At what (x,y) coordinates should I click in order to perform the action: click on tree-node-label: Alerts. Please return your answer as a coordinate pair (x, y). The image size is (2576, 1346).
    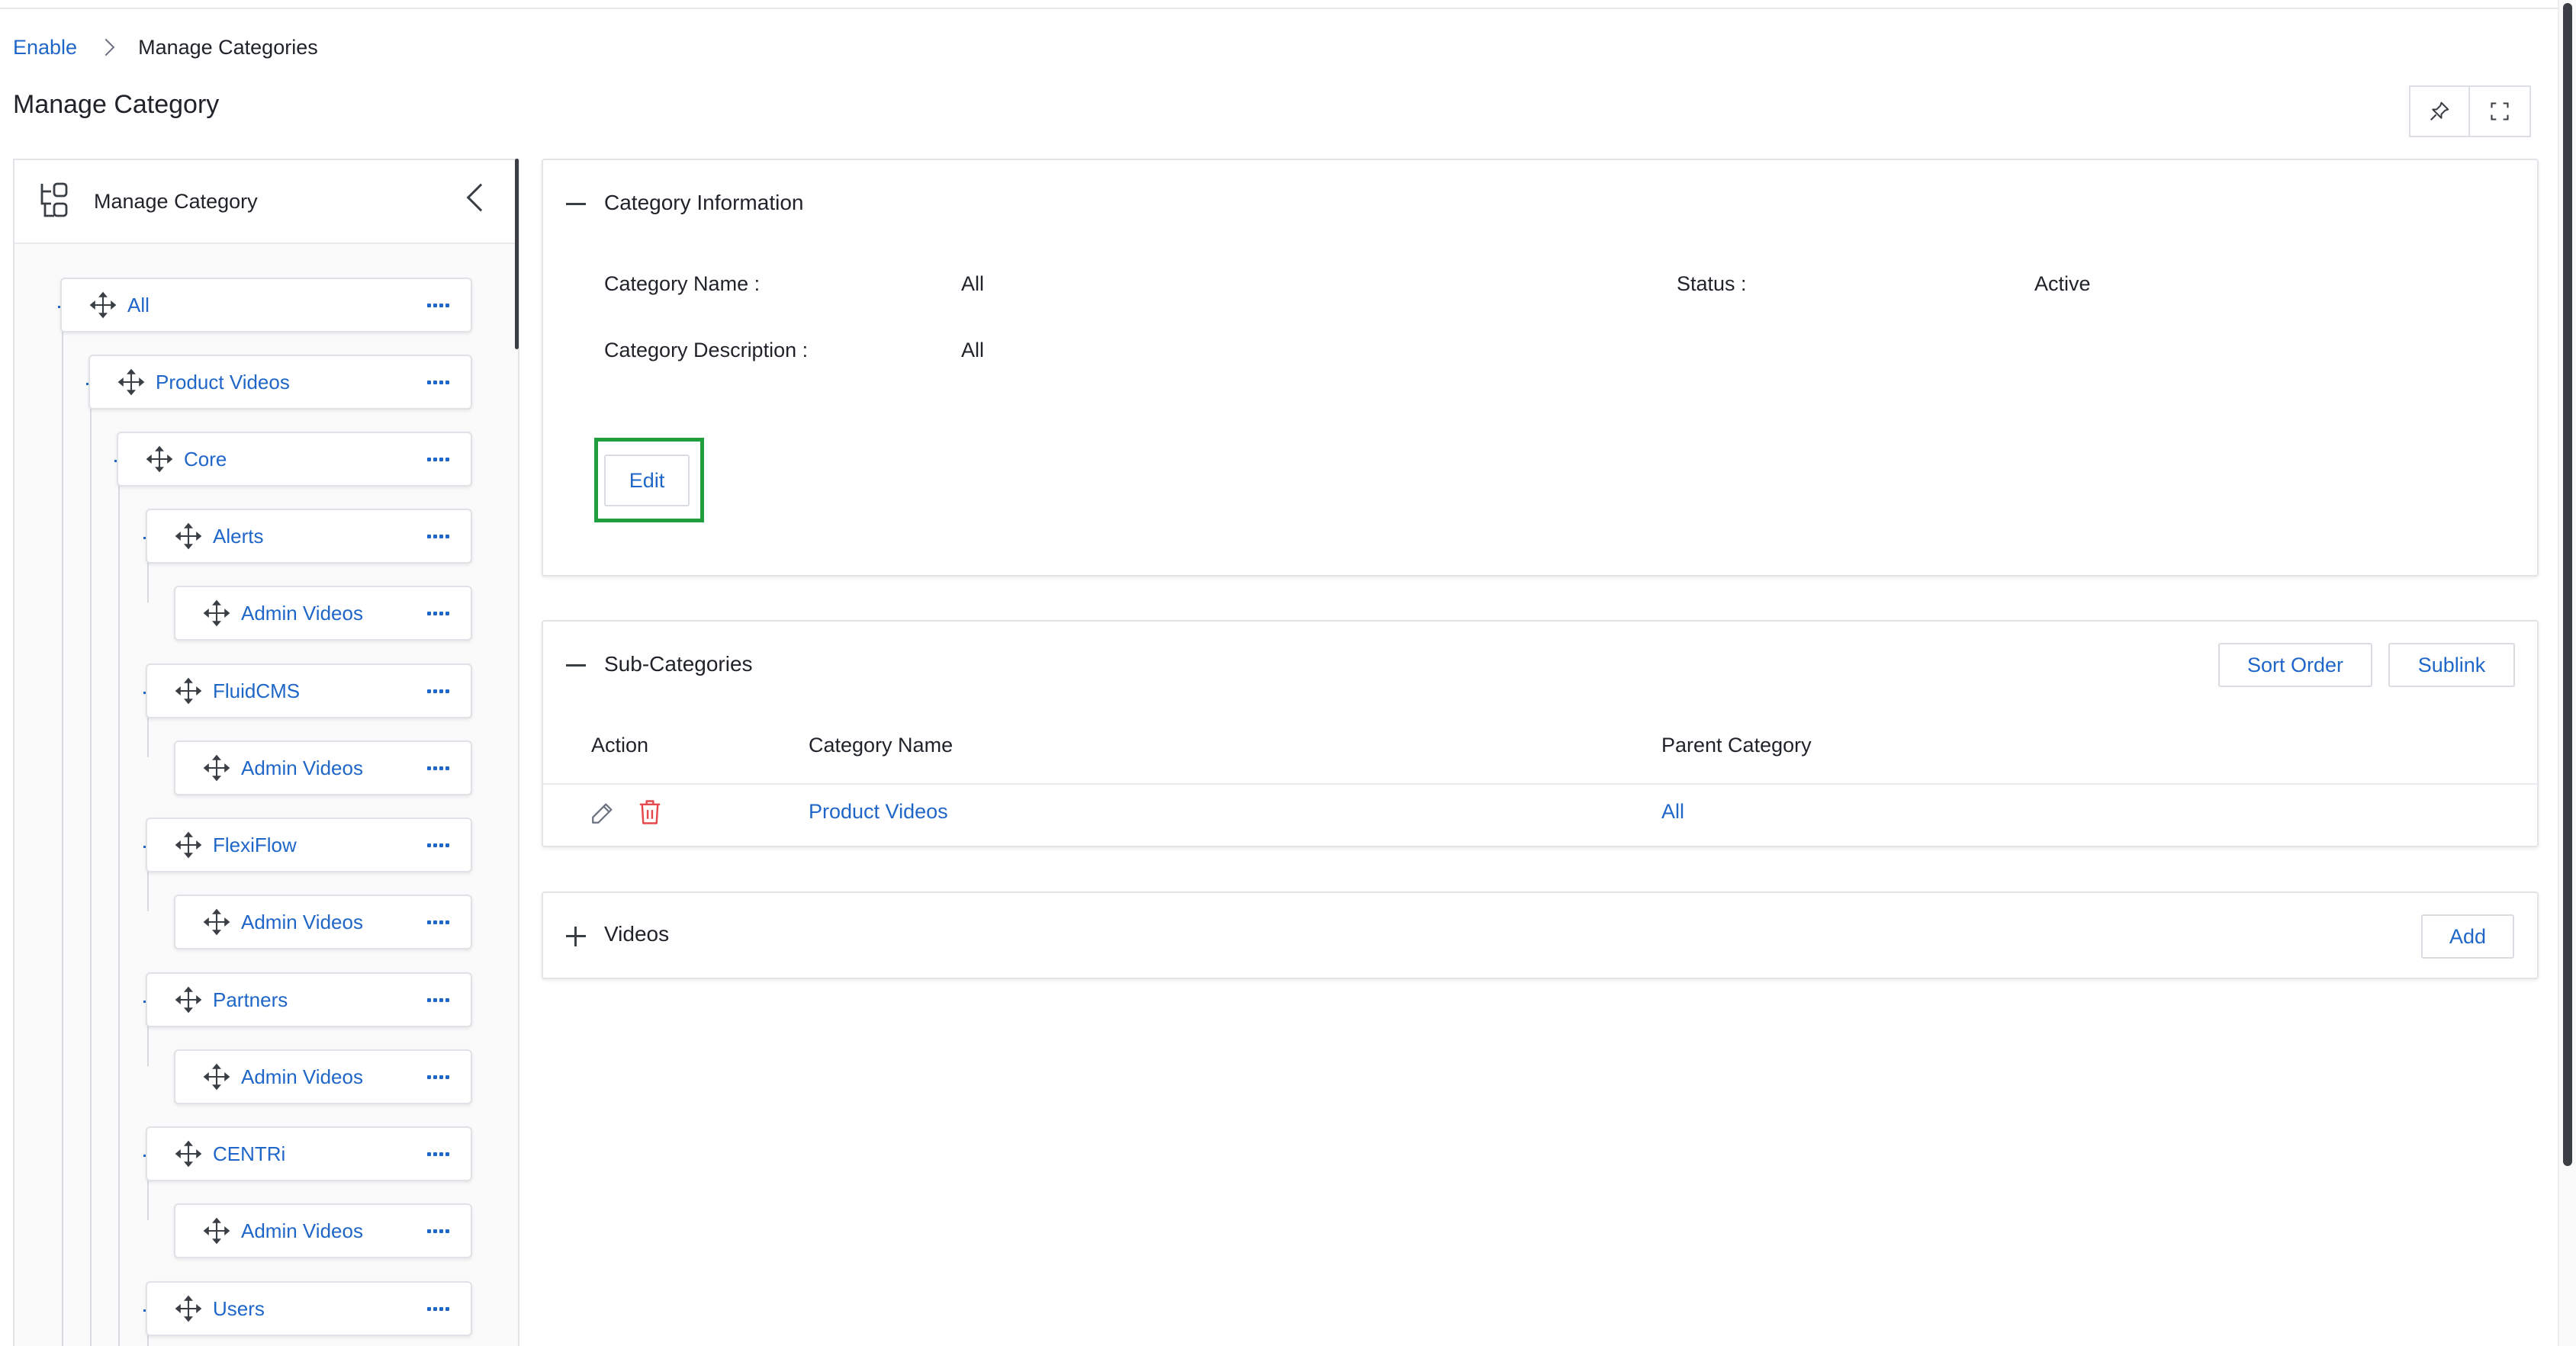
    Looking at the image, I should click on (239, 536).